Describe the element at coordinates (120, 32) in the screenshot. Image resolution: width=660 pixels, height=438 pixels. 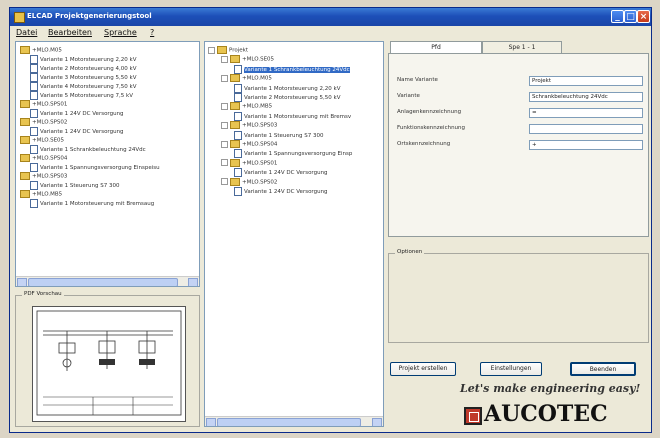
I see `menu-sprache: Sprache` at that location.